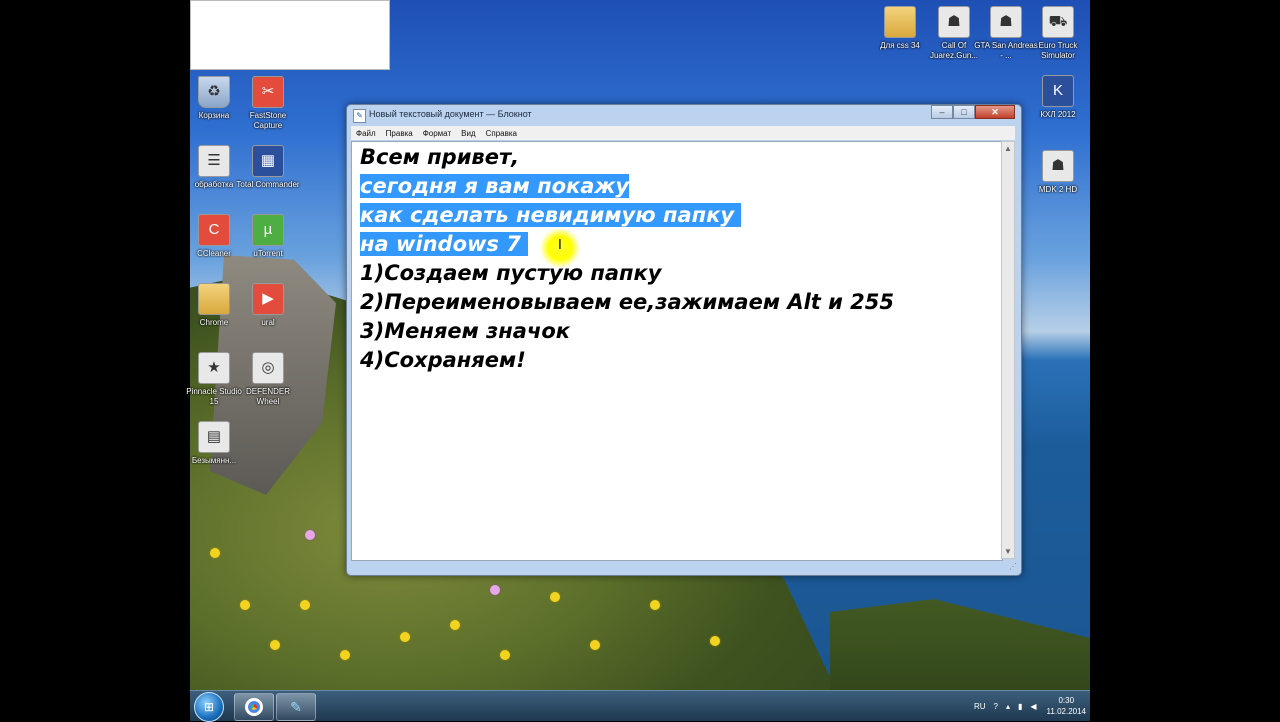  What do you see at coordinates (290, 35) in the screenshot?
I see `blank-overlay-box` at bounding box center [290, 35].